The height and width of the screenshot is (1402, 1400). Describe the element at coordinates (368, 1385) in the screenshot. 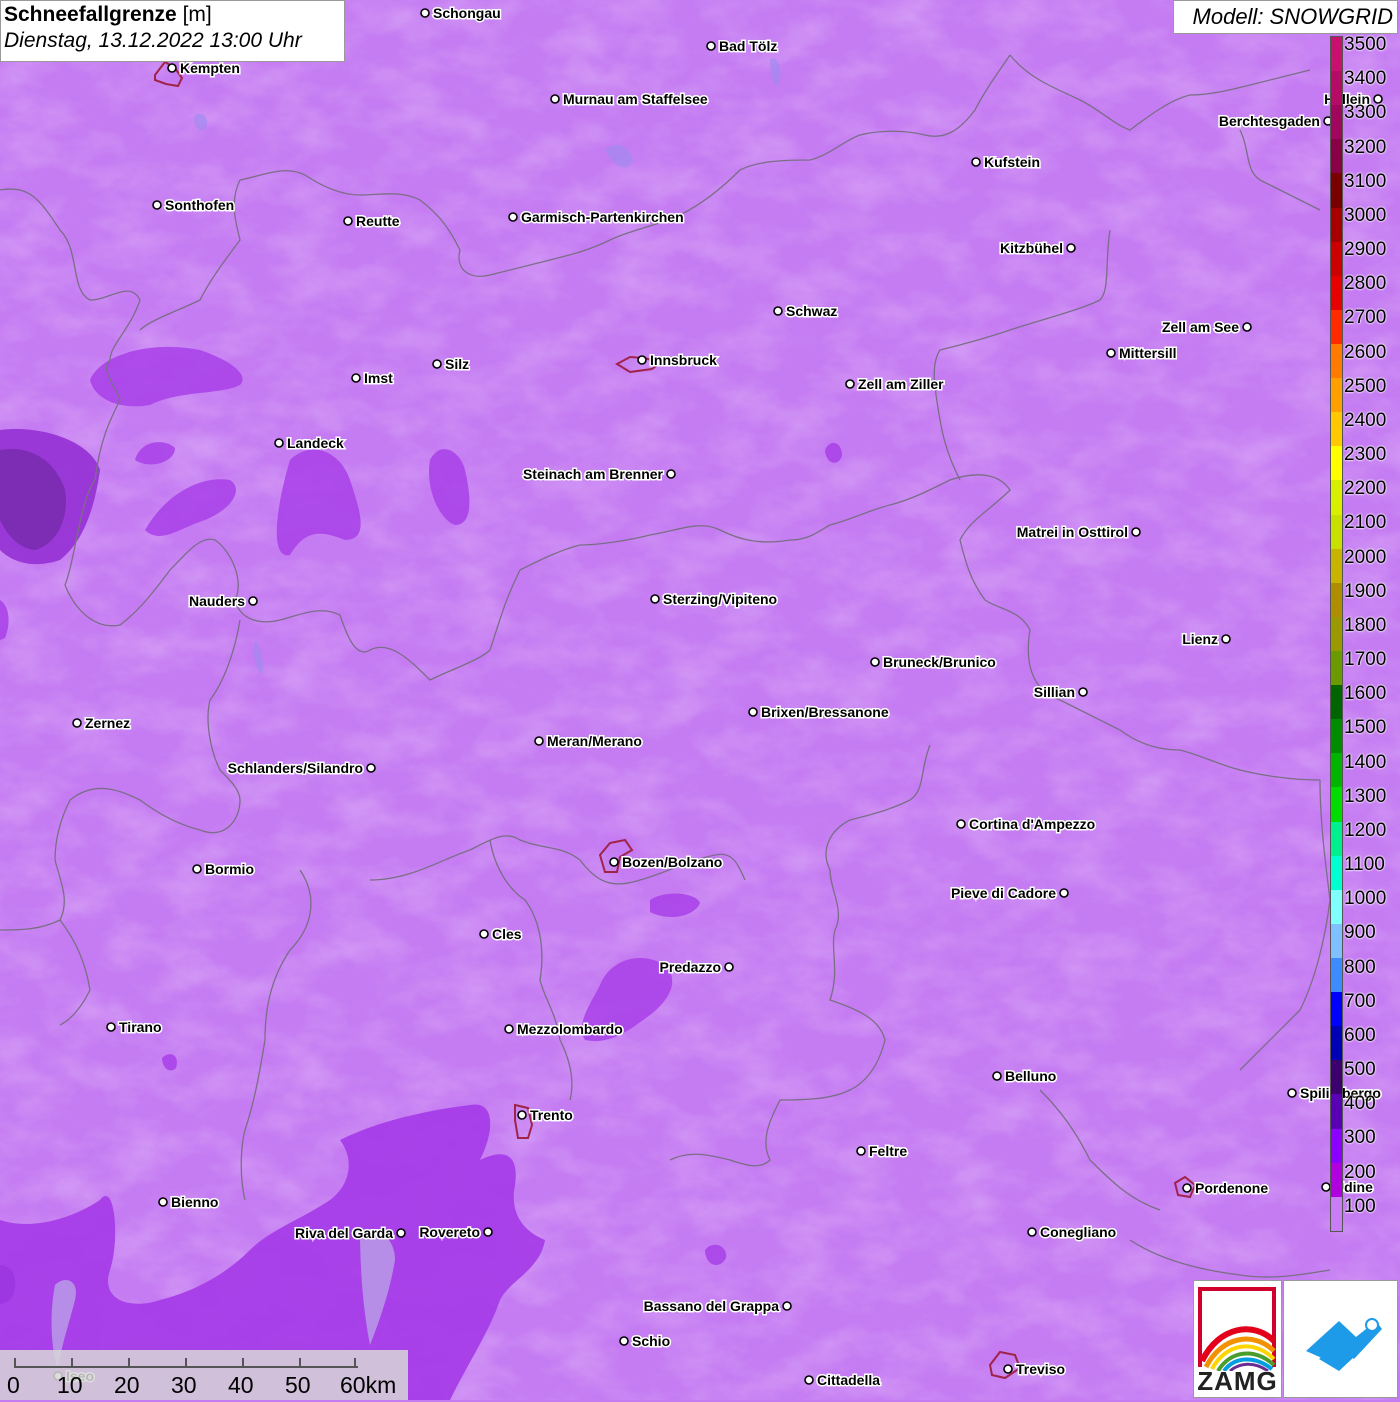

I see `scale-label-60km: 60km` at that location.